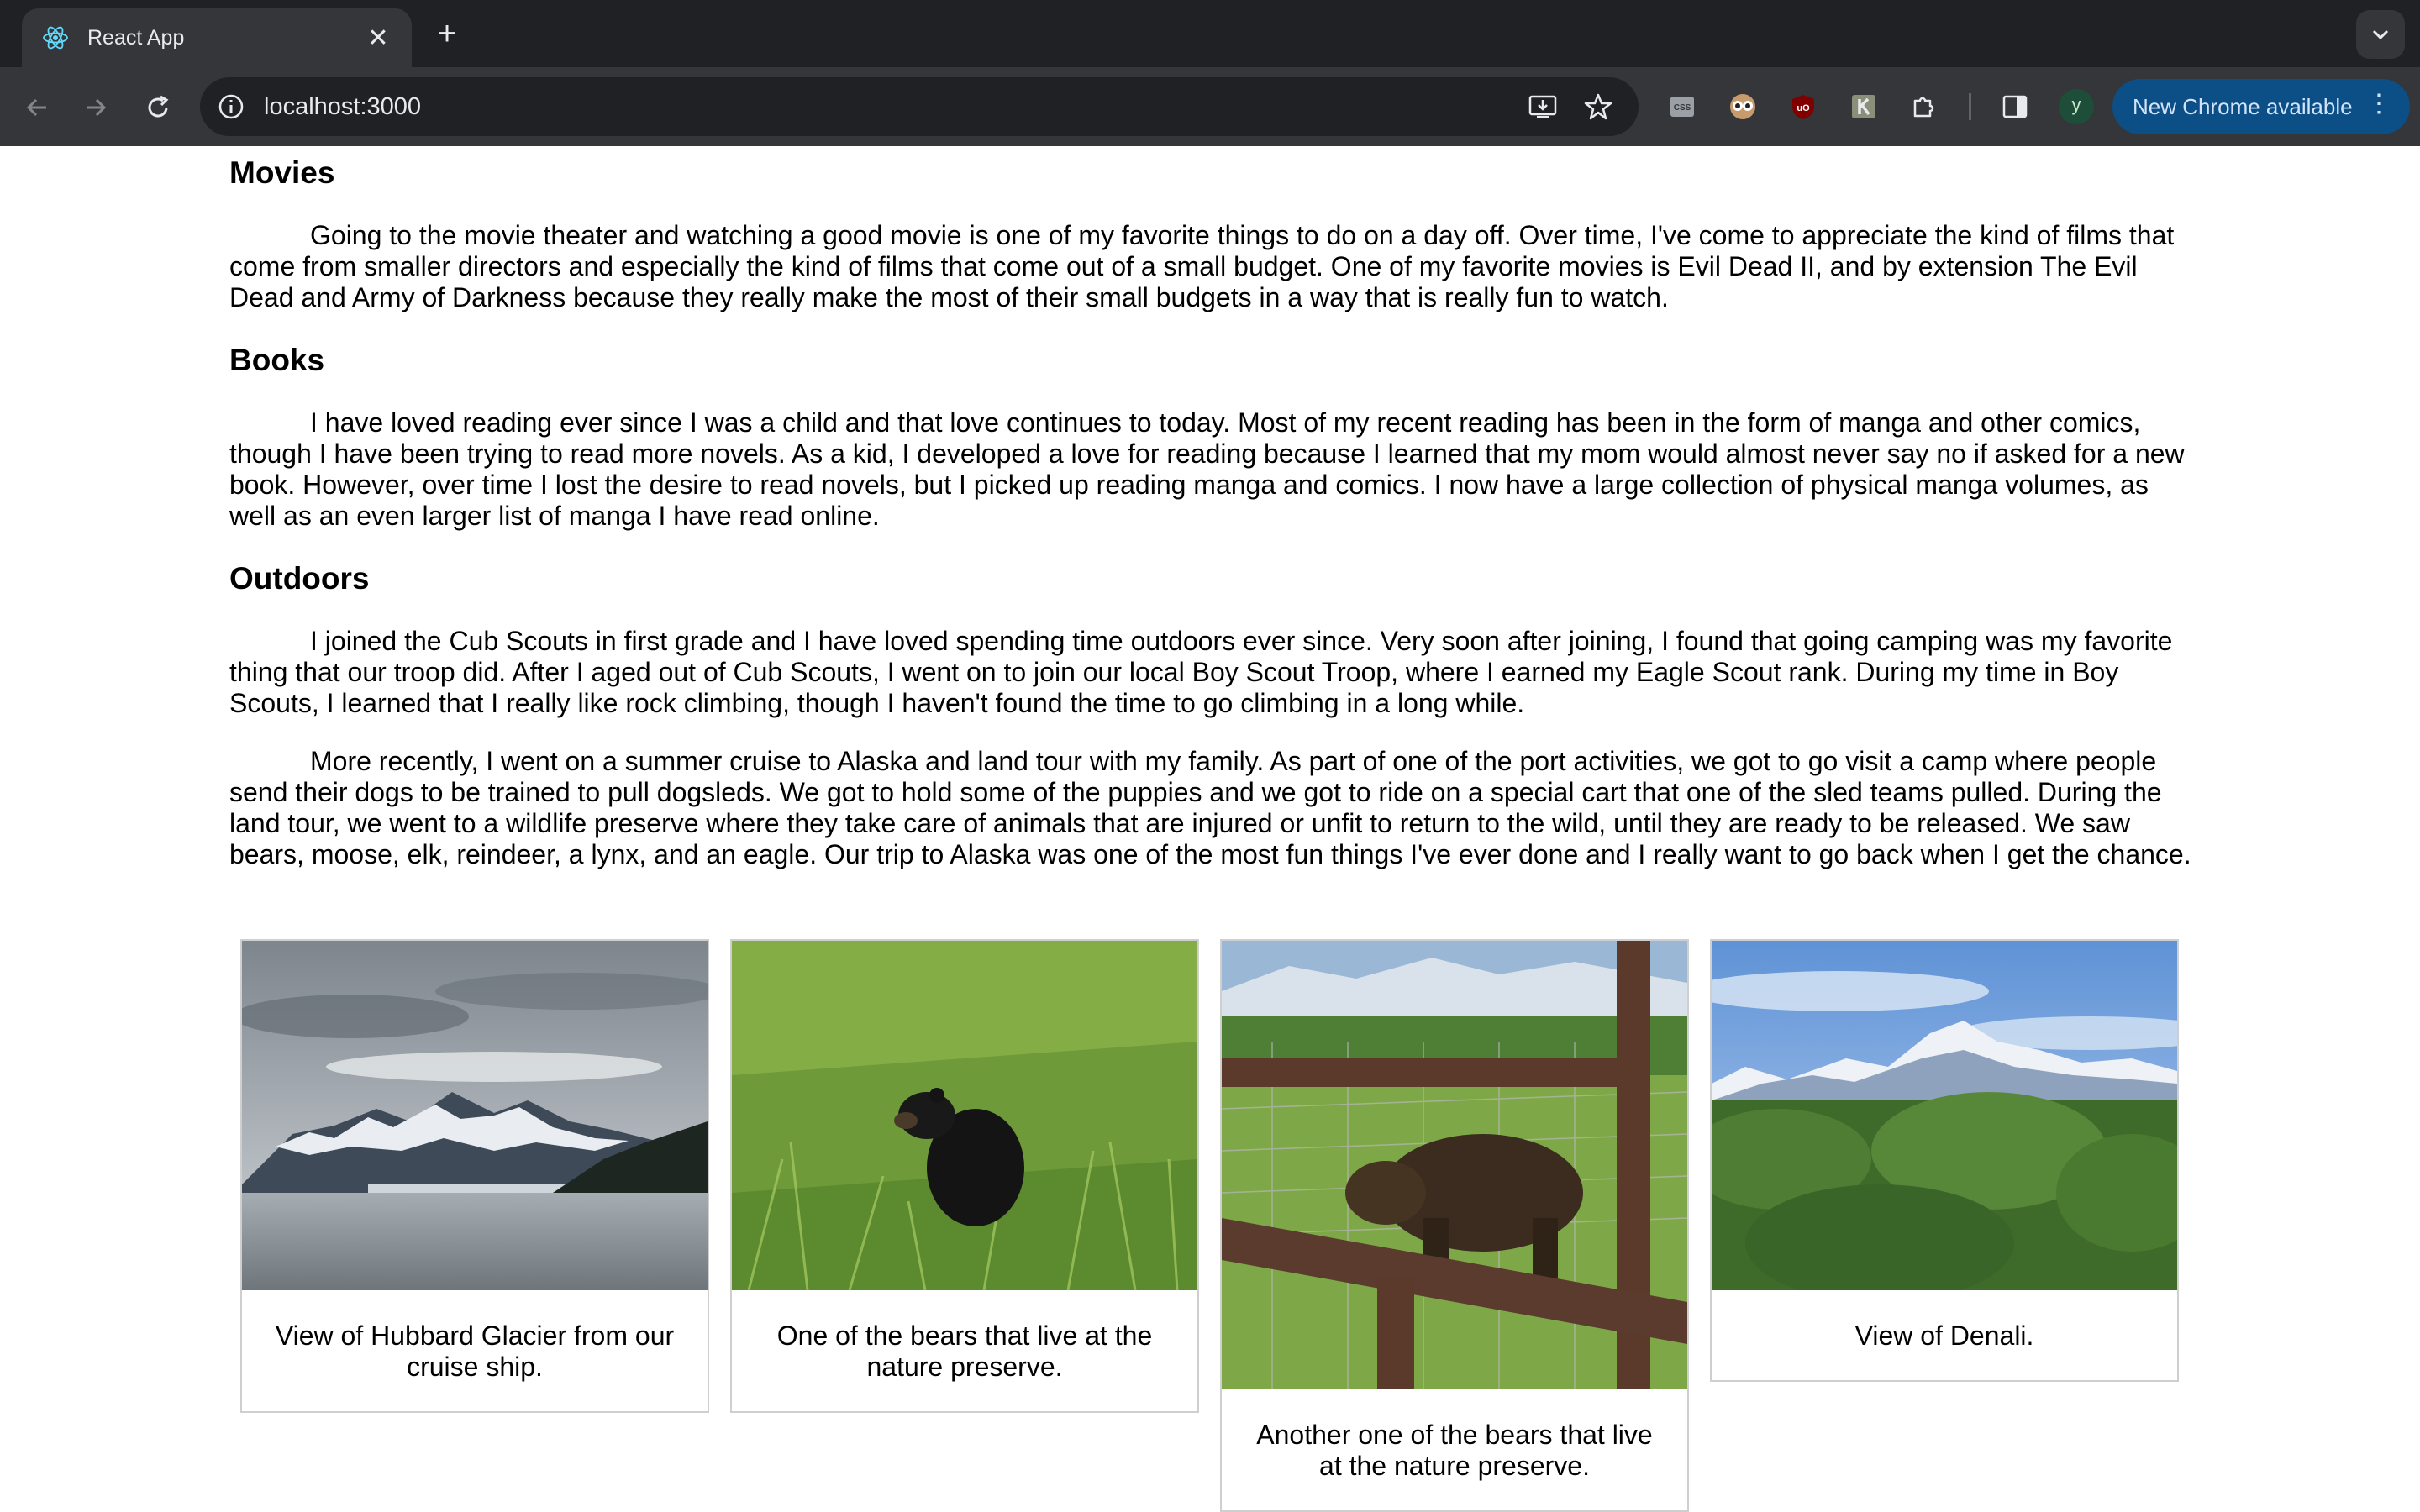 The image size is (2420, 1512). I want to click on photo-caption: View of Denali., so click(1944, 1335).